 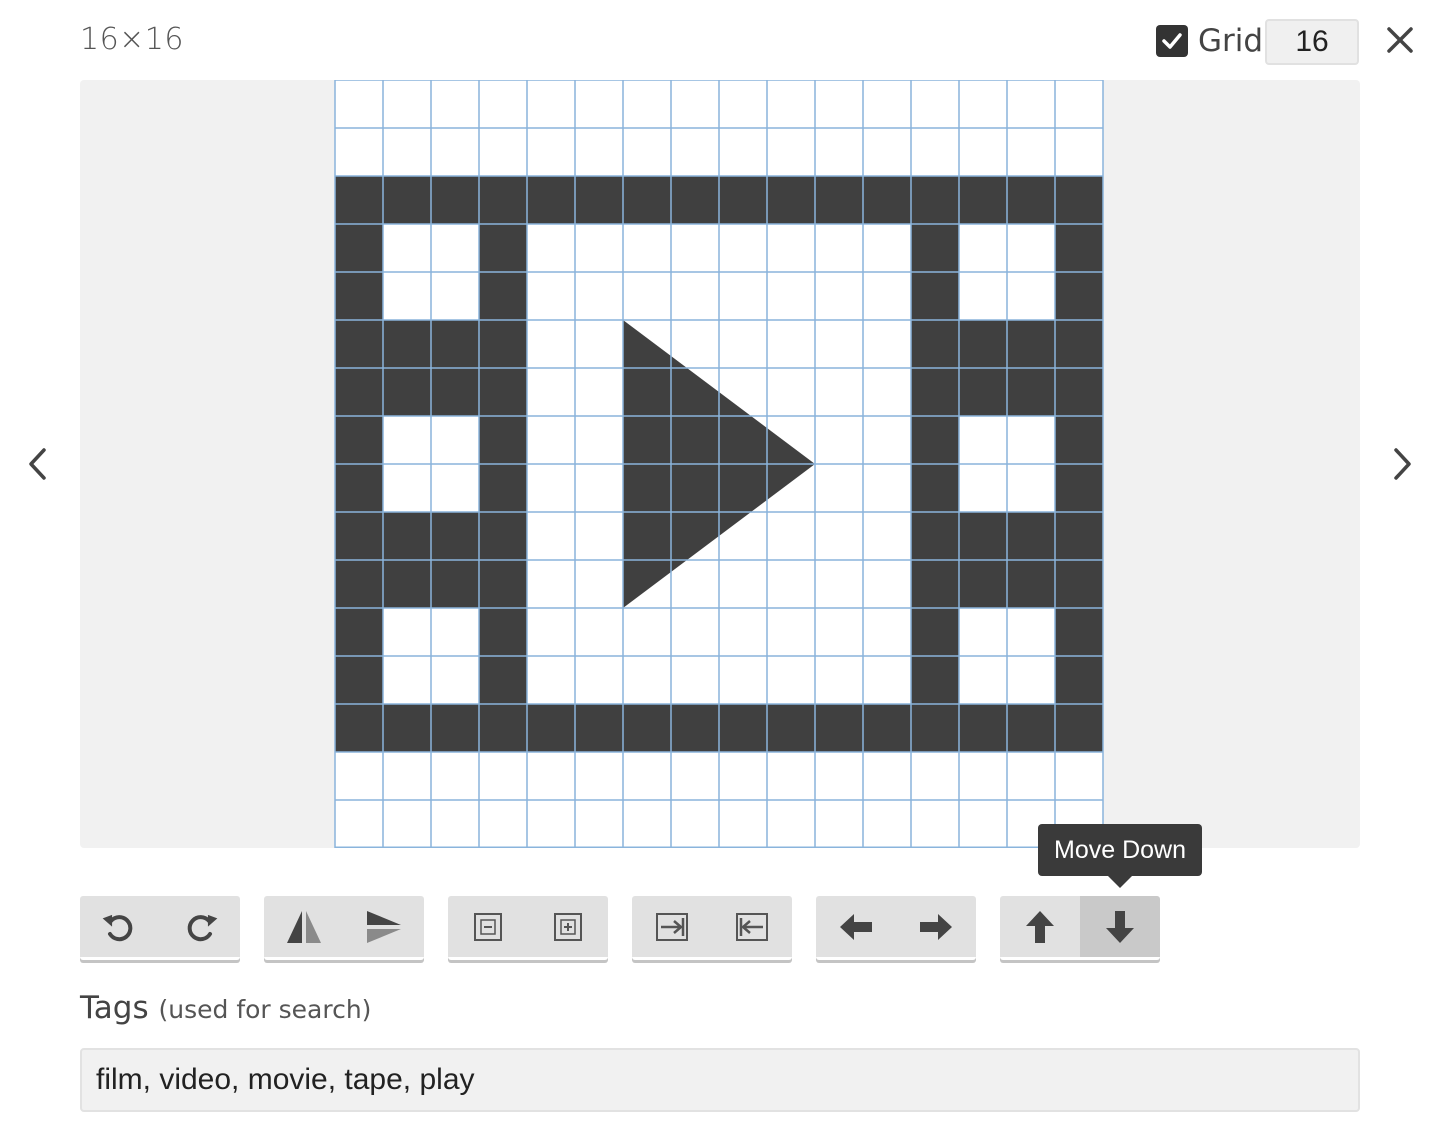 What do you see at coordinates (1040, 926) in the screenshot?
I see `move-up-button` at bounding box center [1040, 926].